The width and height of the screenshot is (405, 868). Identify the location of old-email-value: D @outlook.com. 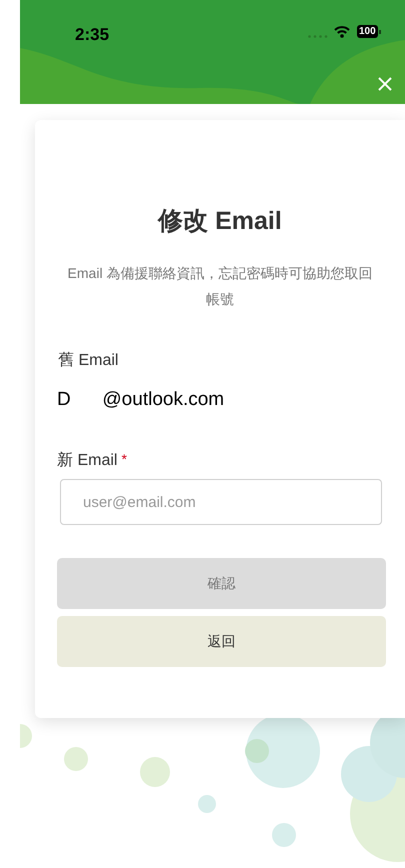
(141, 400).